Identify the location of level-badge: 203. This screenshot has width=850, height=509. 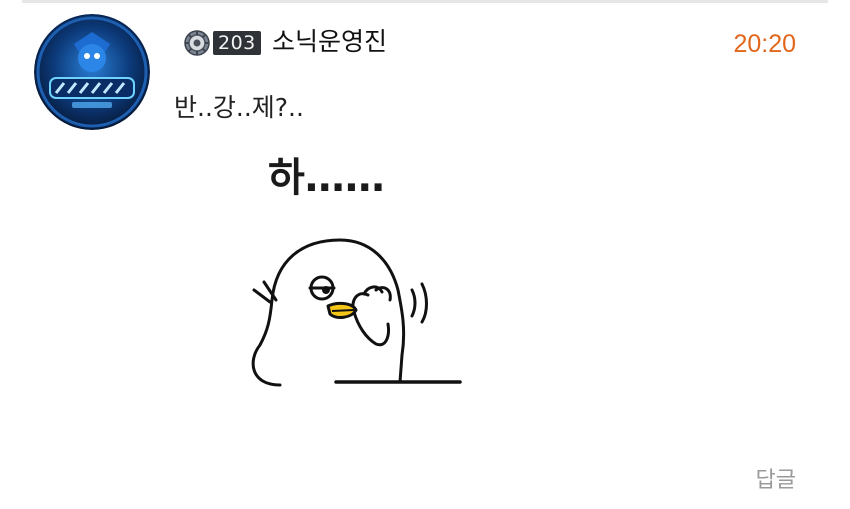
(222, 43).